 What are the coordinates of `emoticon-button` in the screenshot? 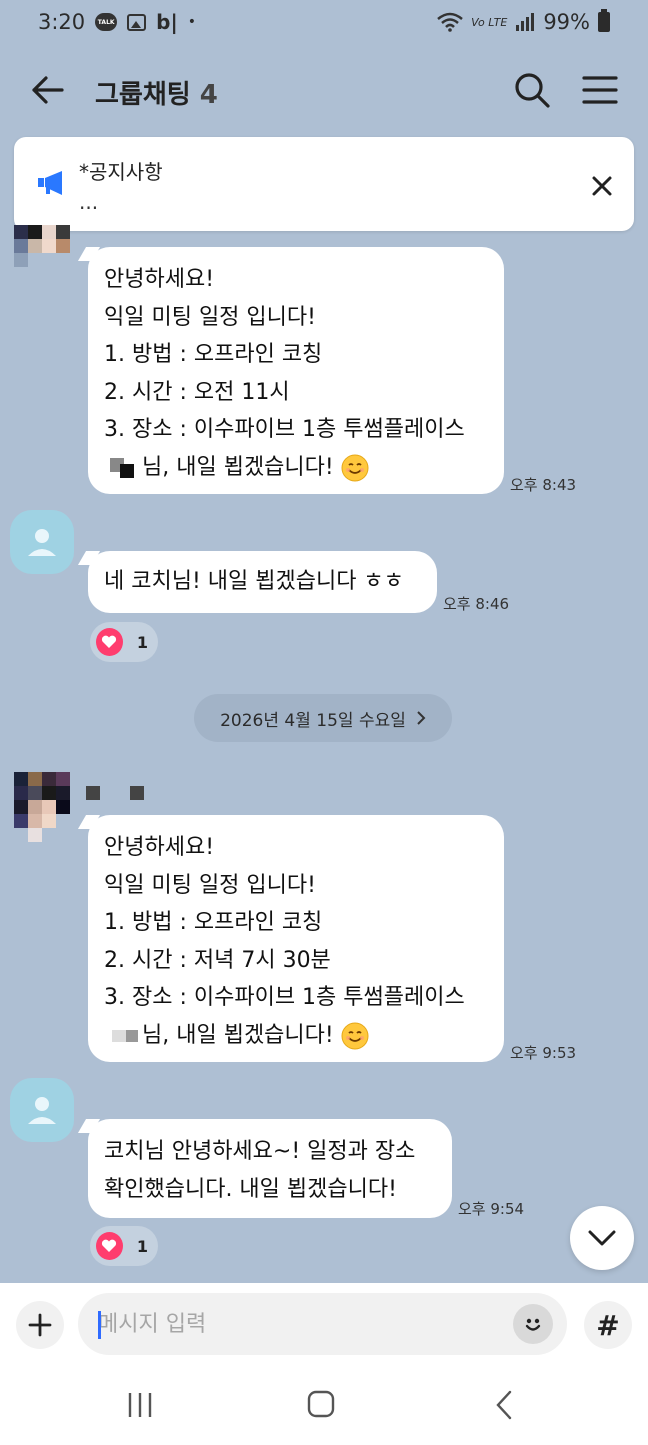 It's located at (533, 1324).